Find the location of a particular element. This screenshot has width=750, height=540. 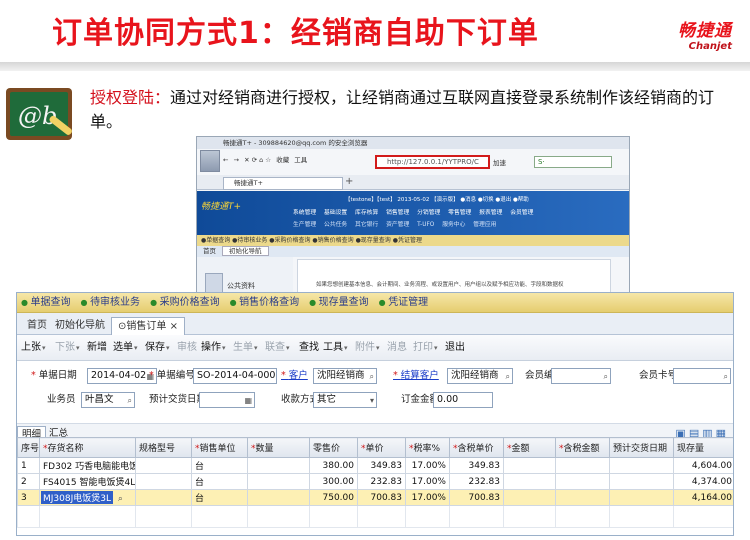

calendar-icon: ▦ is located at coordinates (248, 400).